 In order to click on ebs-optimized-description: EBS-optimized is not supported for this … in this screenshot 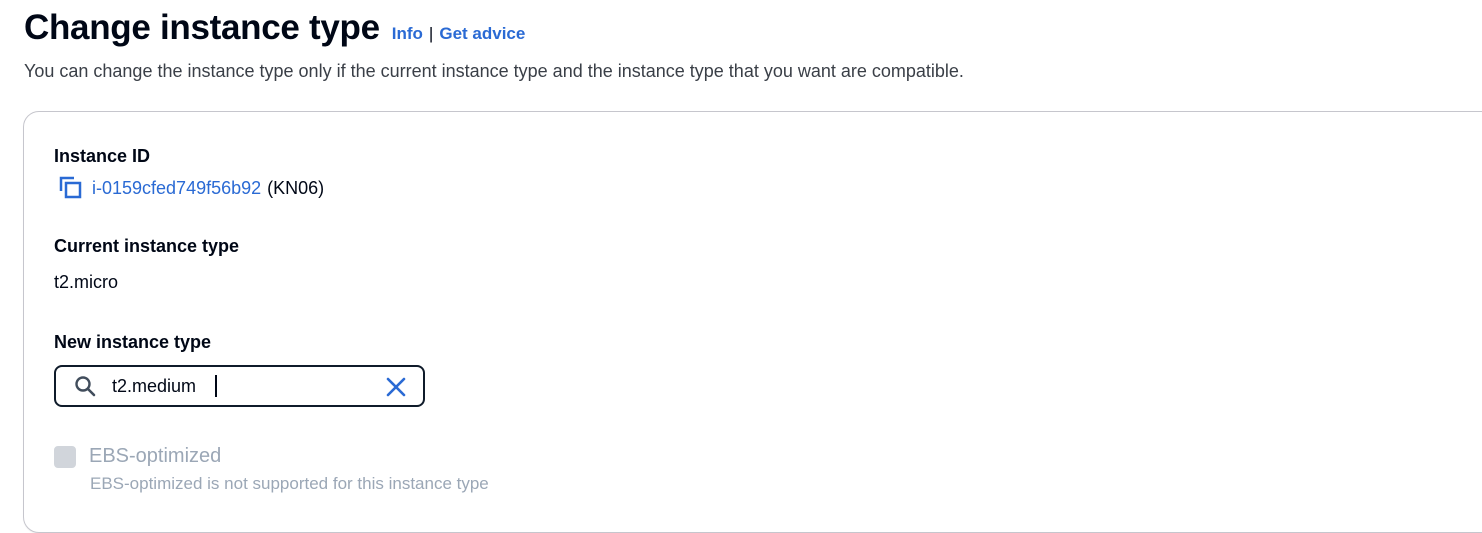, I will do `click(289, 483)`.